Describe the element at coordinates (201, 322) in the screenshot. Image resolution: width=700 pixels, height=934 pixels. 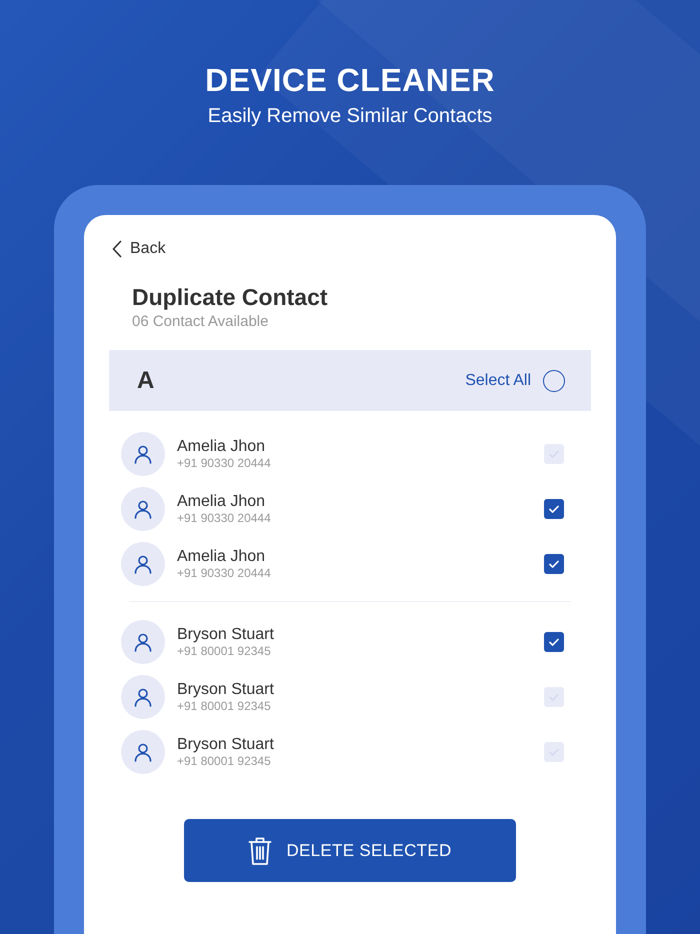
I see `contact-count: 06 Contact Available` at that location.